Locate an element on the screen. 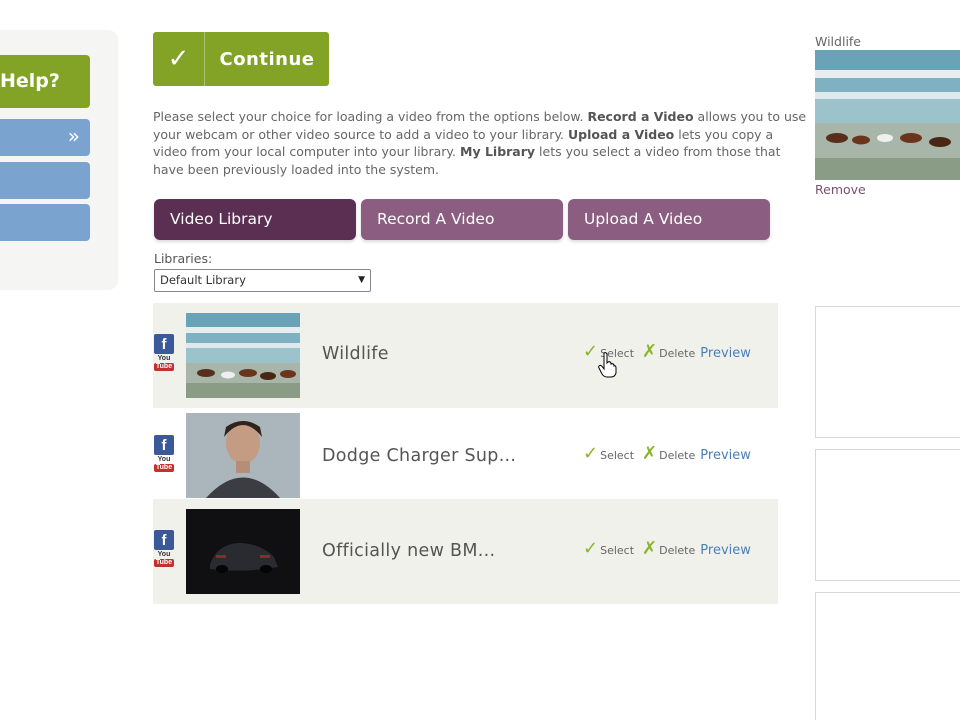 This screenshot has height=720, width=960. instructions-bold: Upload a Video is located at coordinates (621, 134).